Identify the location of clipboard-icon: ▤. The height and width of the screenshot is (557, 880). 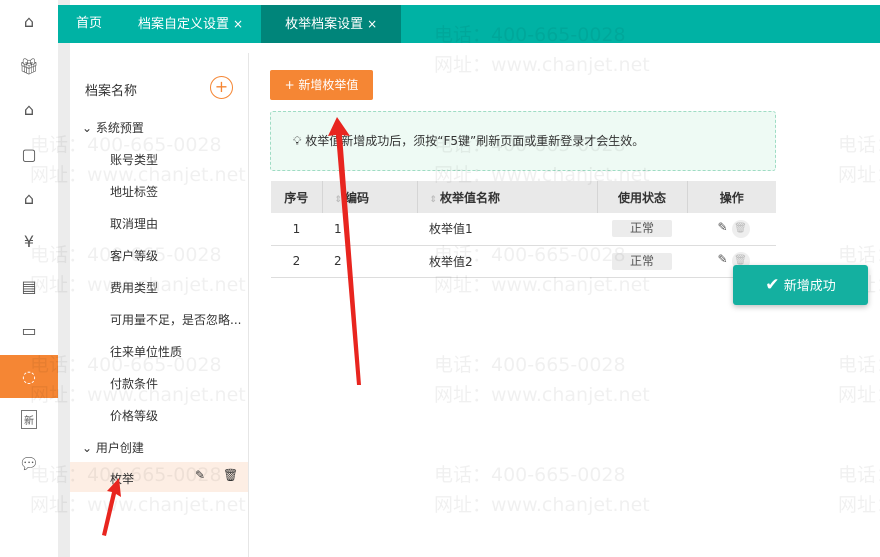
(29, 286).